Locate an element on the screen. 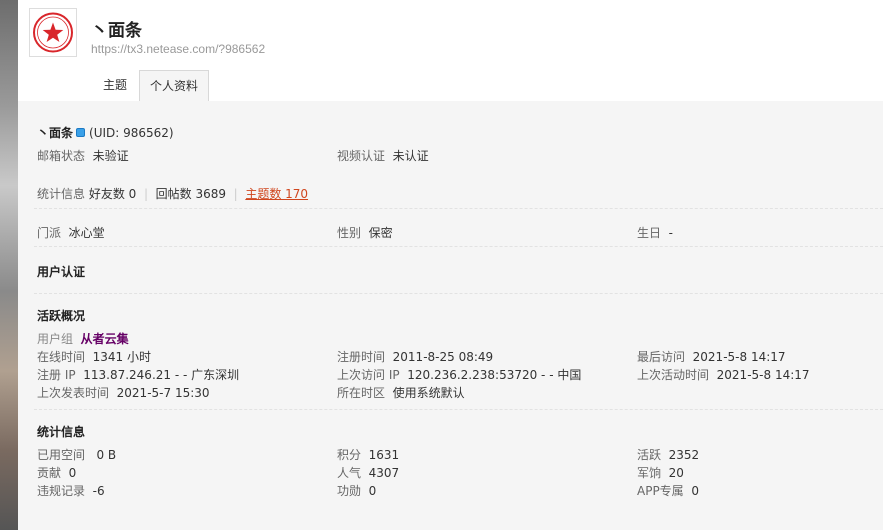 This screenshot has height=530, width=883. user-name-row: 丶面条 (UID: 986562) is located at coordinates (105, 132).